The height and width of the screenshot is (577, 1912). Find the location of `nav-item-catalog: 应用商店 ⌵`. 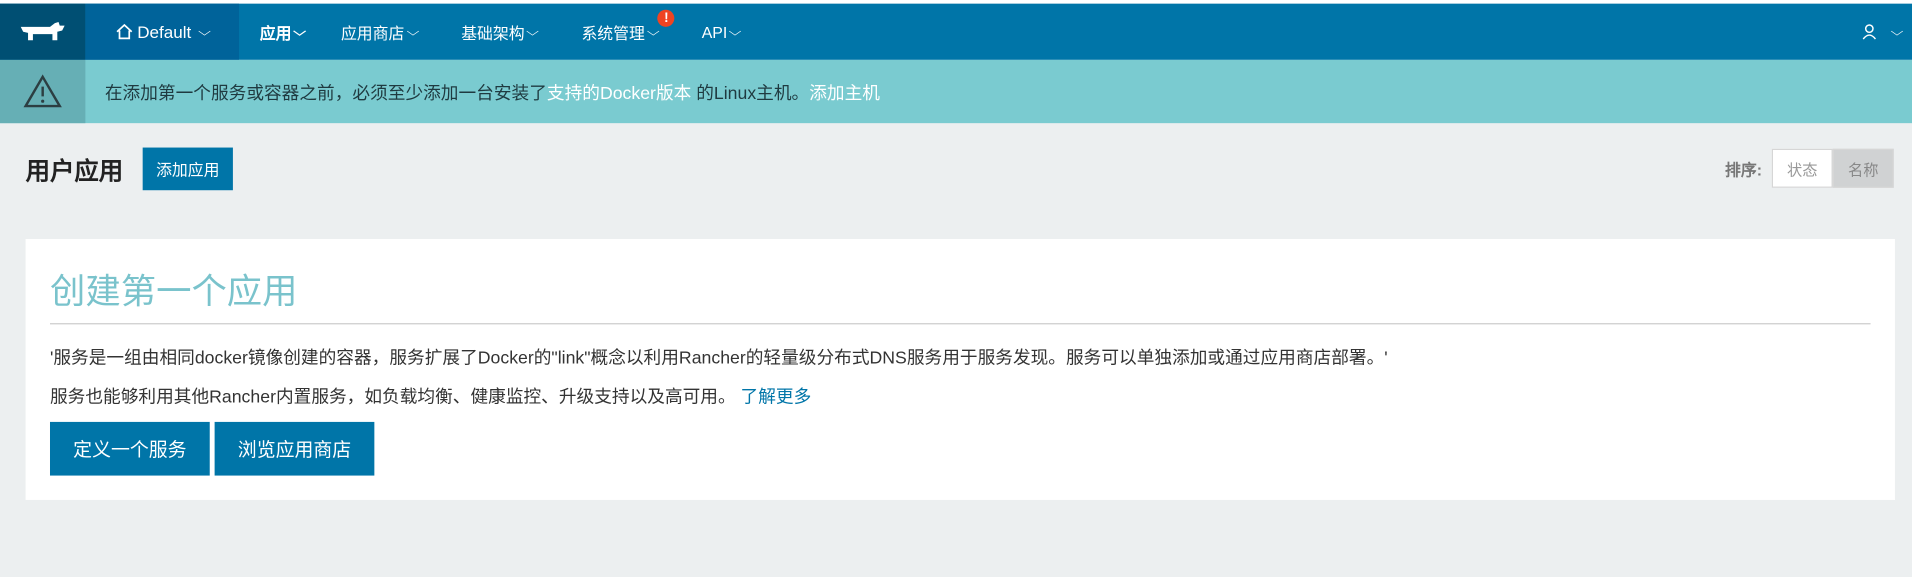

nav-item-catalog: 应用商店 ⌵ is located at coordinates (380, 31).